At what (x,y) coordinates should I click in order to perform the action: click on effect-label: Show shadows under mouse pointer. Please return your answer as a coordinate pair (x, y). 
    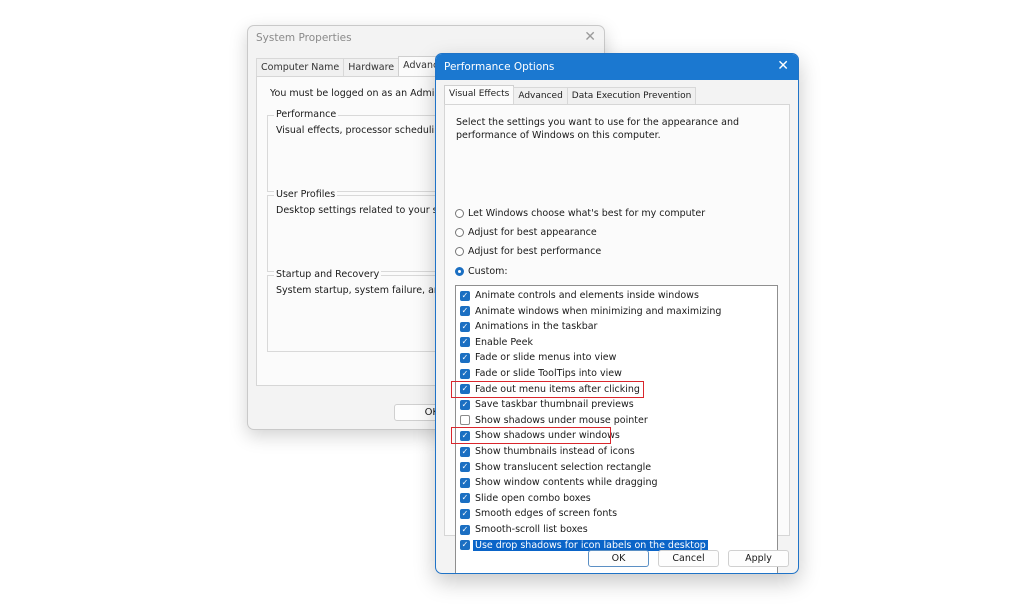
    Looking at the image, I should click on (561, 420).